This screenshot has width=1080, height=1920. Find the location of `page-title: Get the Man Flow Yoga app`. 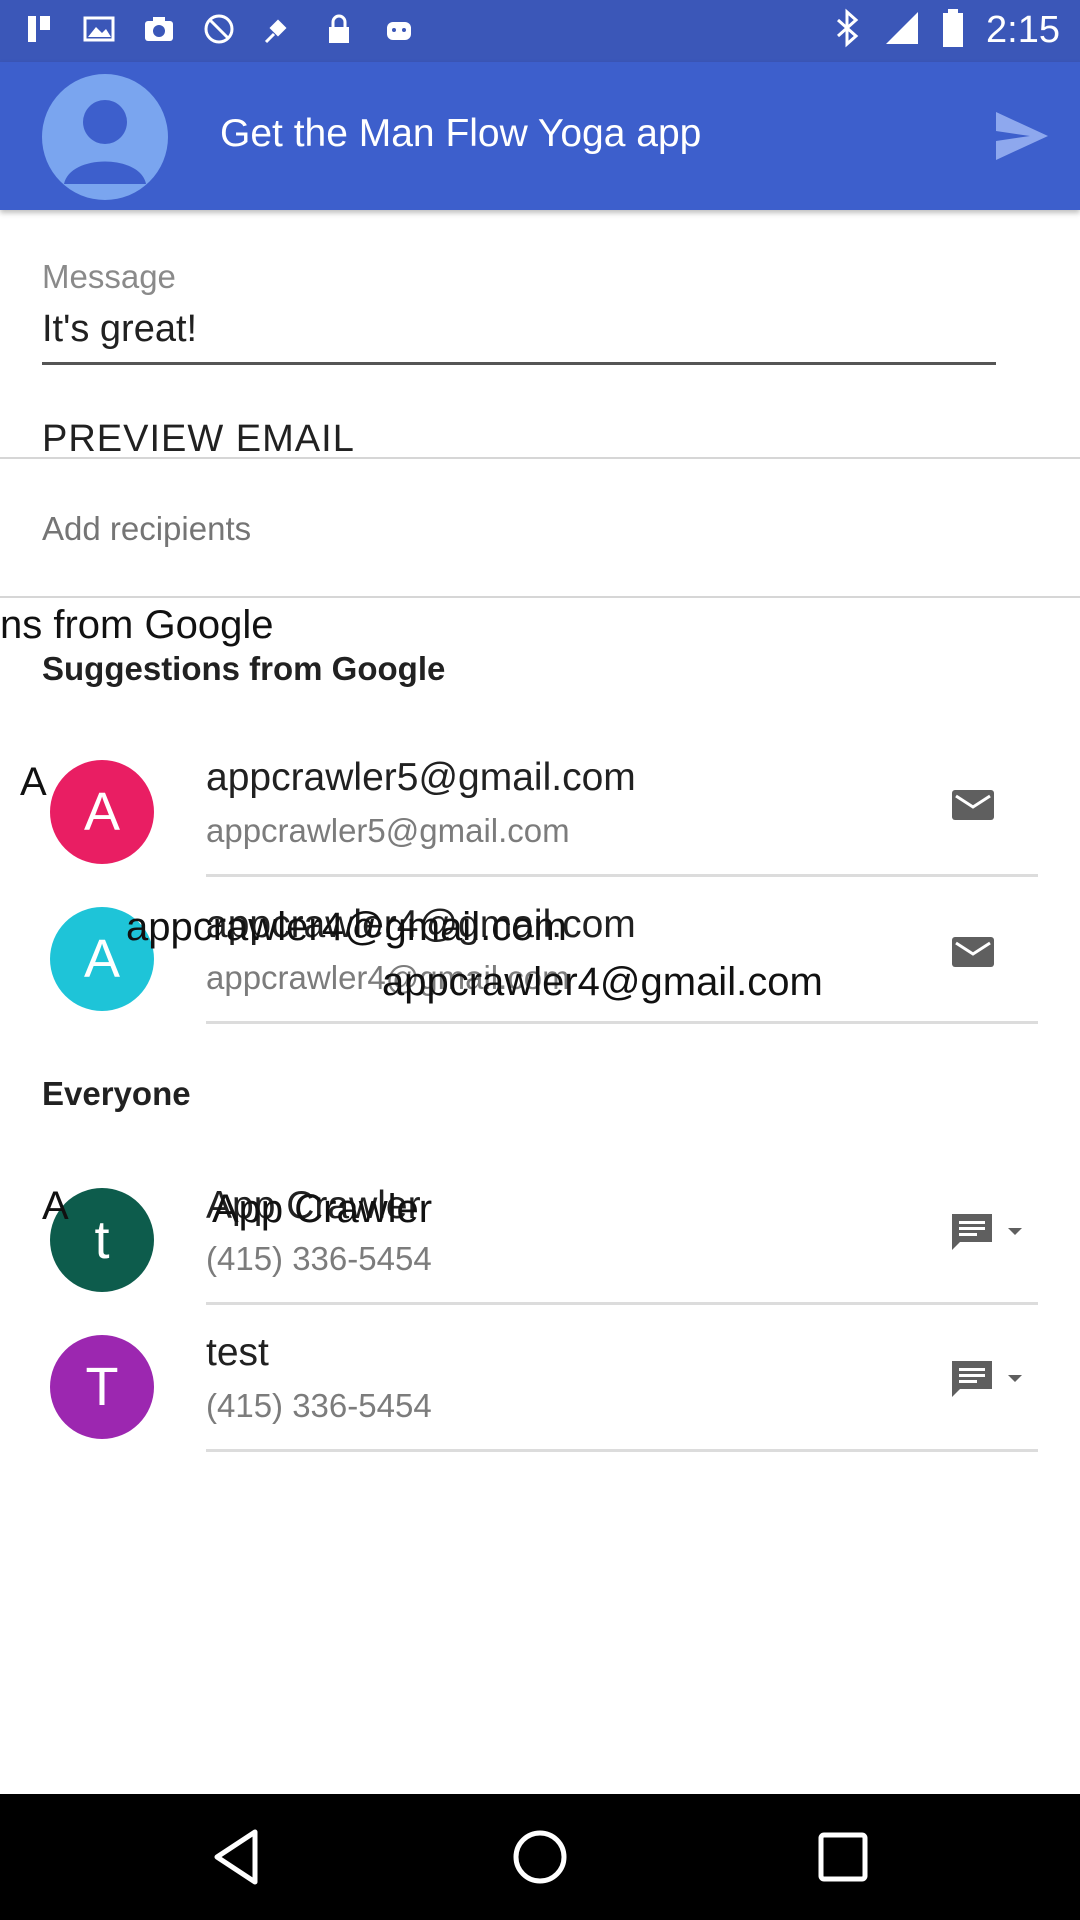

page-title: Get the Man Flow Yoga app is located at coordinates (461, 133).